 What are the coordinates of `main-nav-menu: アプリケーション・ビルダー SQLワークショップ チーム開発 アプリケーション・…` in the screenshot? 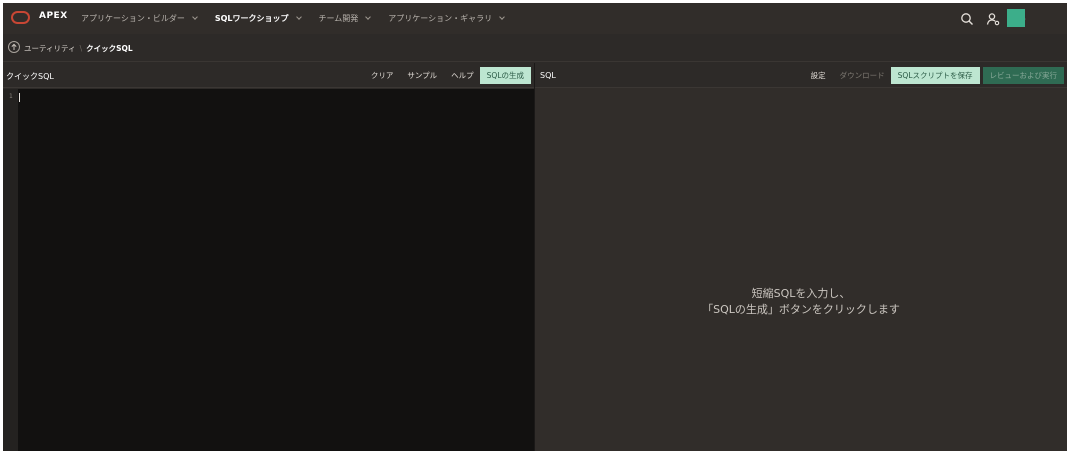 It's located at (301, 18).